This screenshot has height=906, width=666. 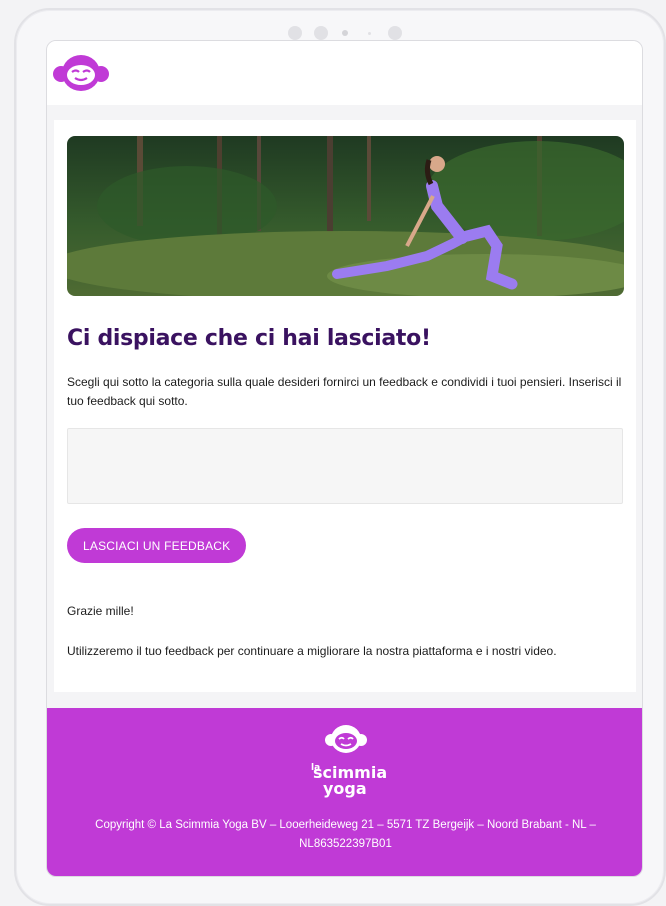 What do you see at coordinates (345, 788) in the screenshot?
I see `logo-word-yoga: yoga` at bounding box center [345, 788].